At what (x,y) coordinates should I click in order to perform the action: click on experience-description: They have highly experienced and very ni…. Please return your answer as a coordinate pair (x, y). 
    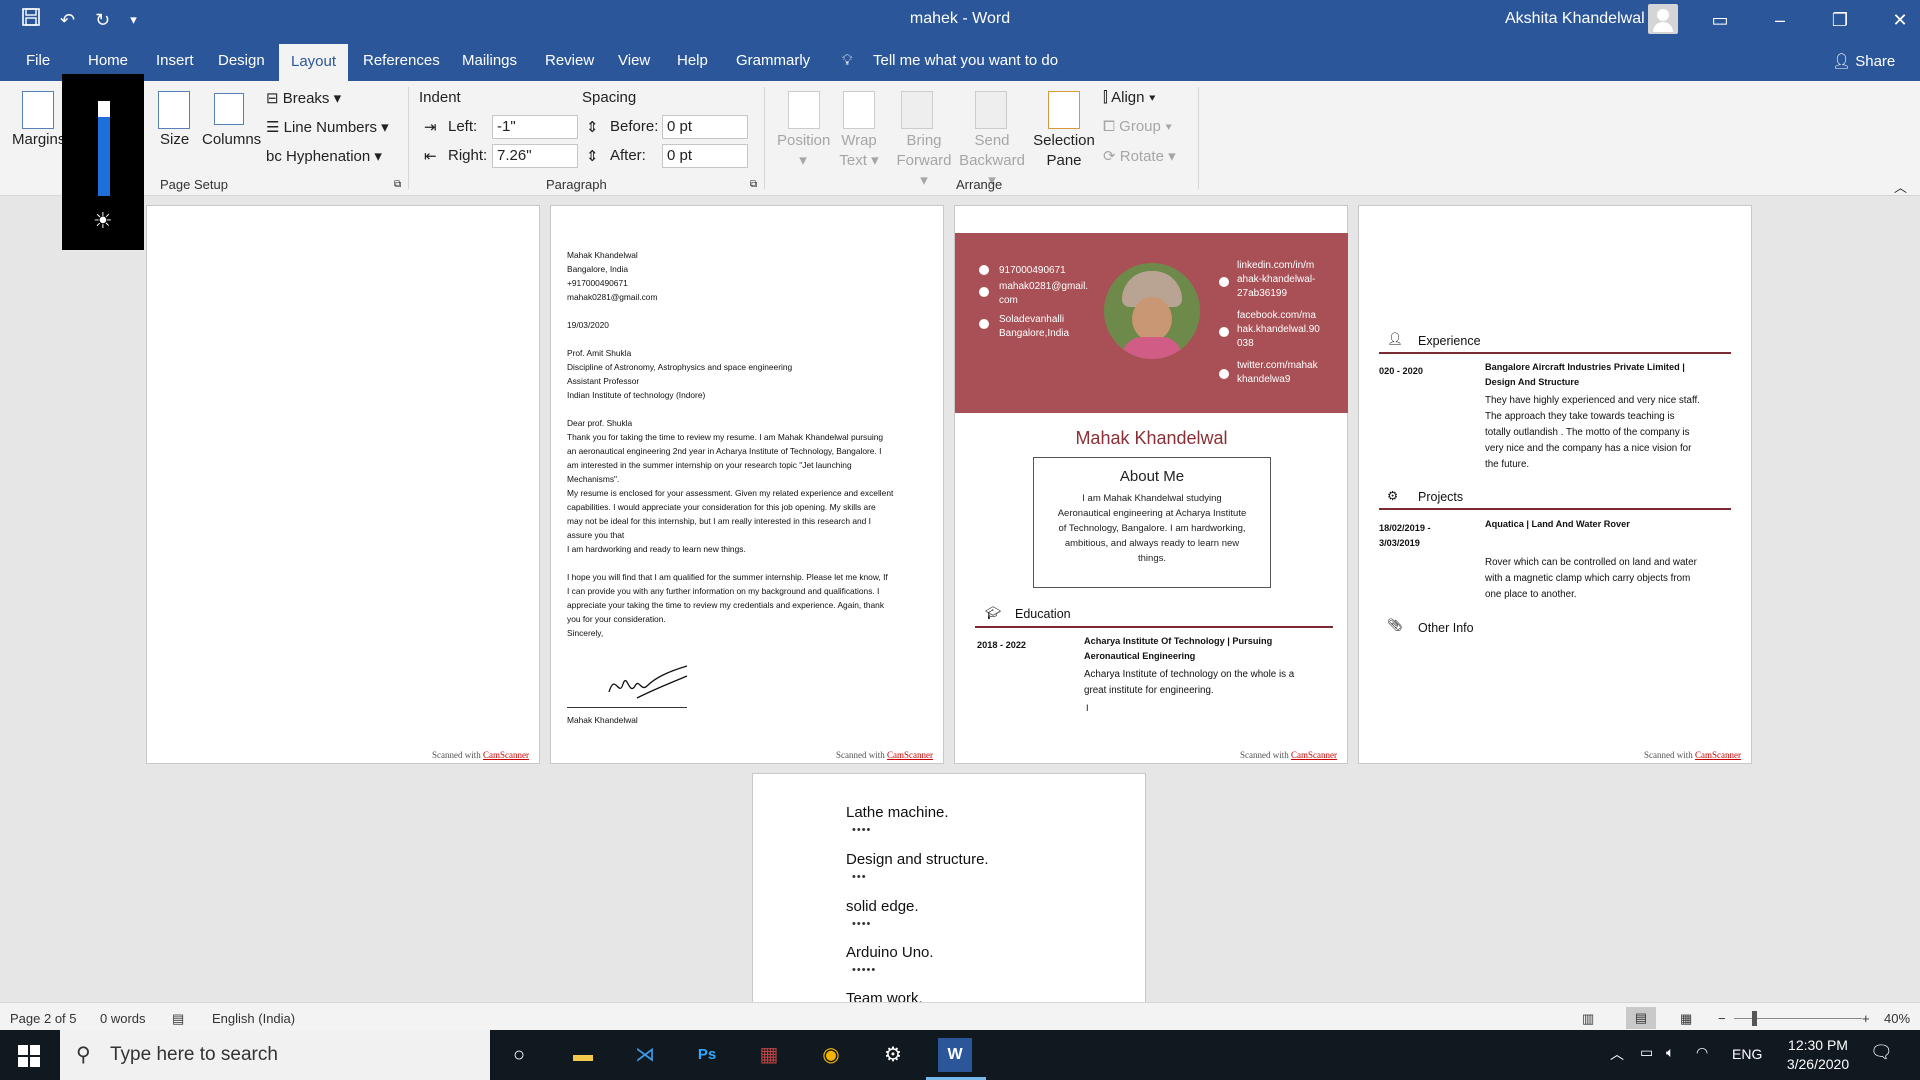
    Looking at the image, I should click on (1592, 432).